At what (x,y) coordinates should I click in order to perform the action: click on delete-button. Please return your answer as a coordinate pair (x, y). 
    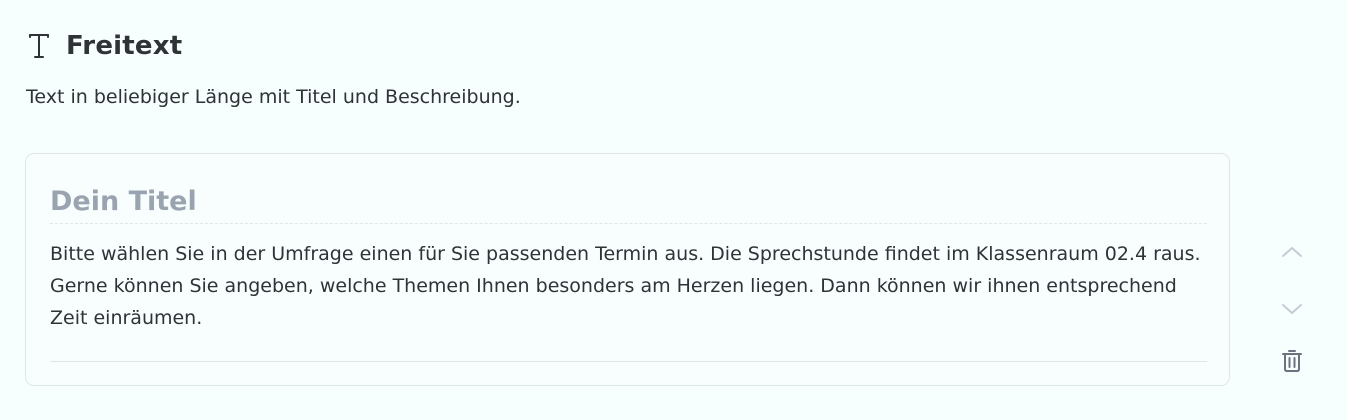
    Looking at the image, I should click on (1292, 363).